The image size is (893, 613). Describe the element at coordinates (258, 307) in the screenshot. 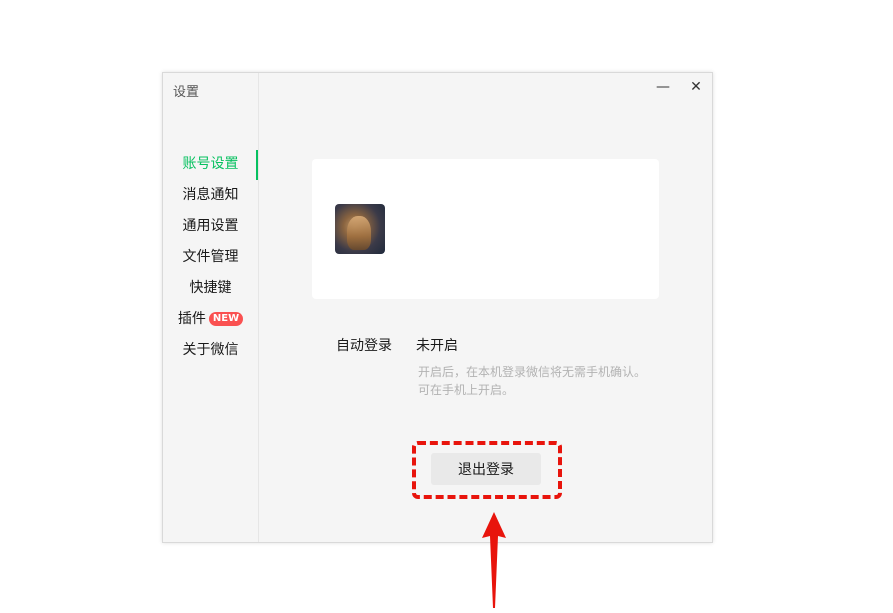

I see `nav-divider` at that location.